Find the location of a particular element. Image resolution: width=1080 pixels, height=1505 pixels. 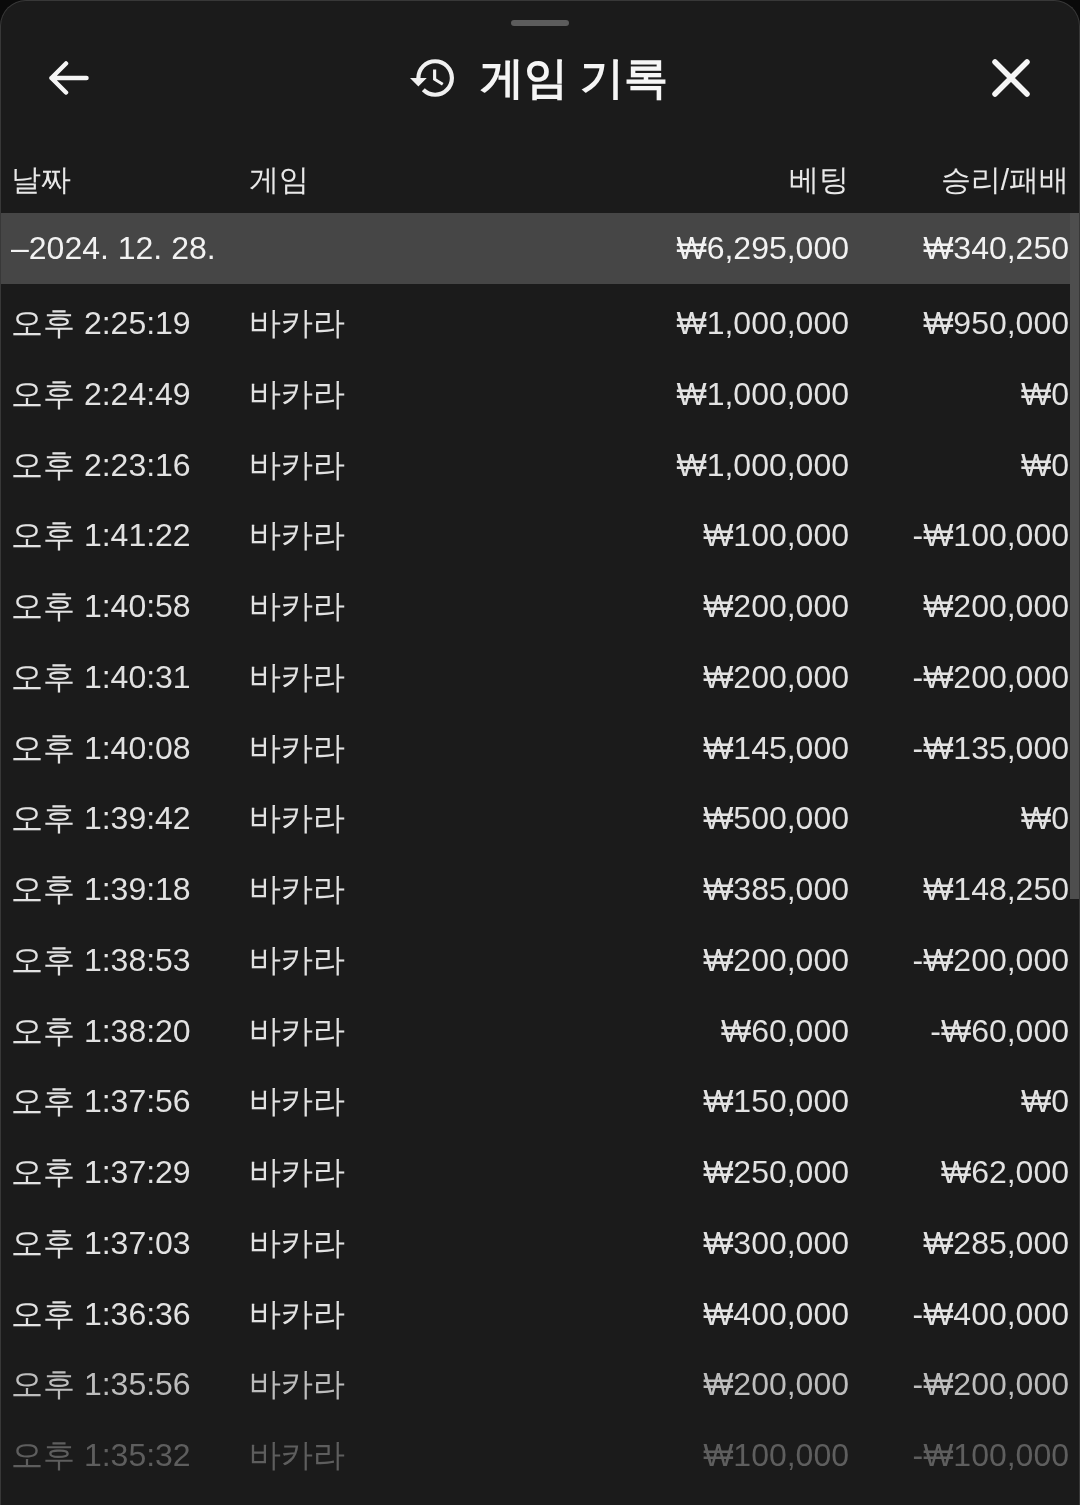

result-cell: -₩400,000 is located at coordinates (990, 1314).